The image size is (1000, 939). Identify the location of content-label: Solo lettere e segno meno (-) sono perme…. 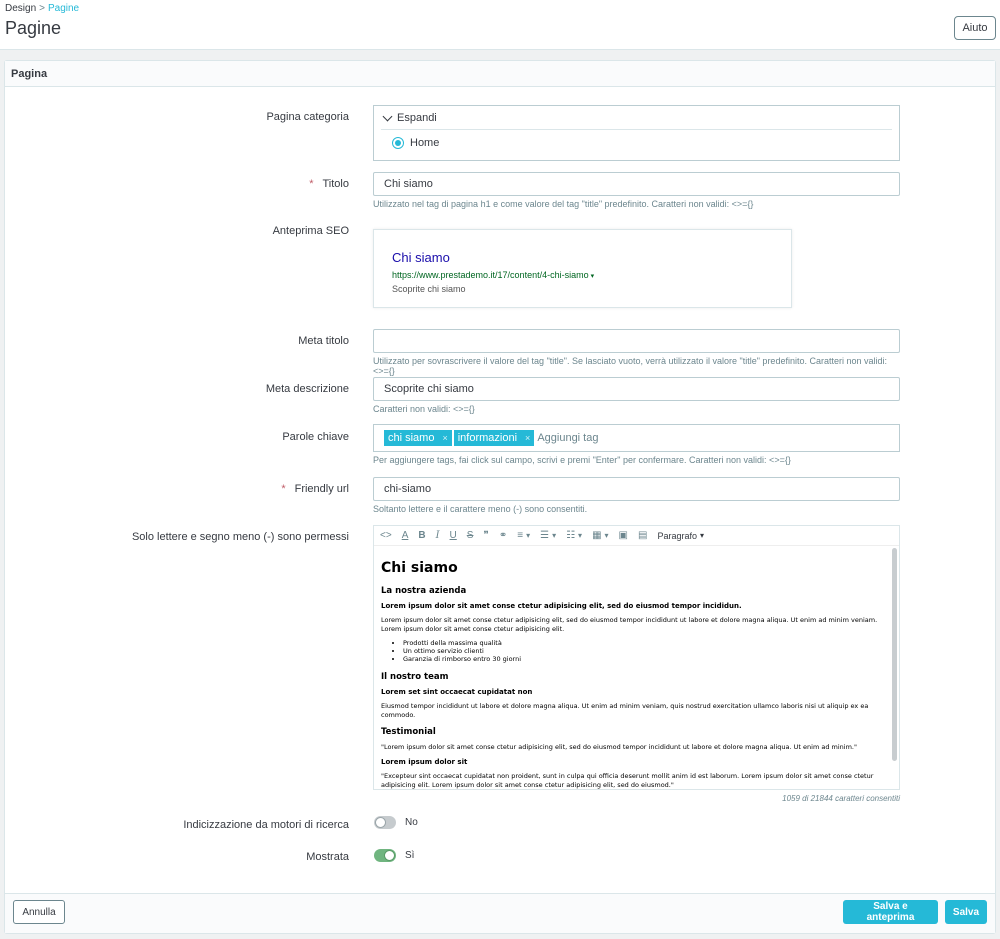
(240, 537).